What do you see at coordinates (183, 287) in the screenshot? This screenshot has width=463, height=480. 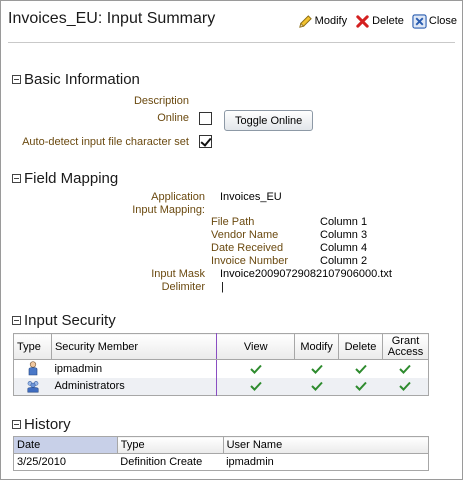 I see `delimiter-label: Delimiter` at bounding box center [183, 287].